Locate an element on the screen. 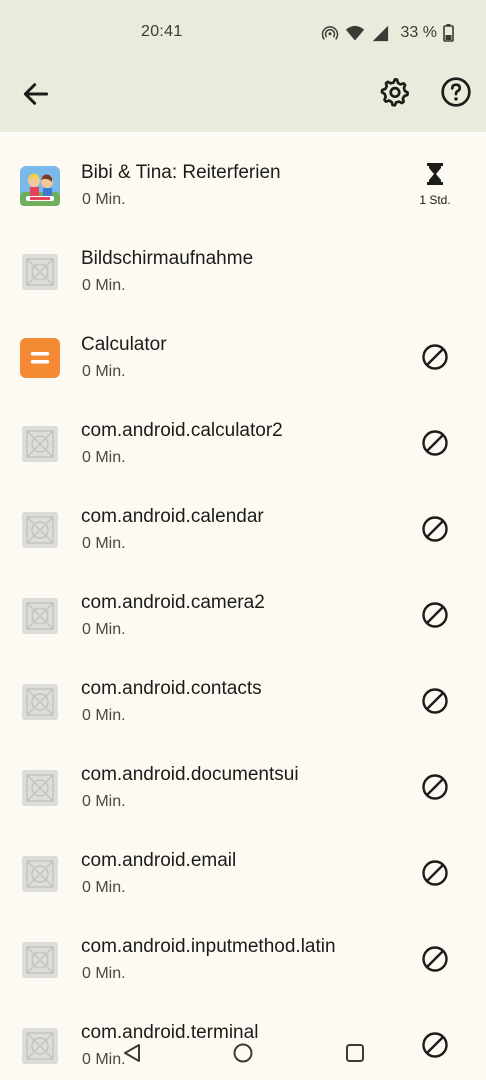 The height and width of the screenshot is (1080, 486). status-time: 20:41 is located at coordinates (162, 31).